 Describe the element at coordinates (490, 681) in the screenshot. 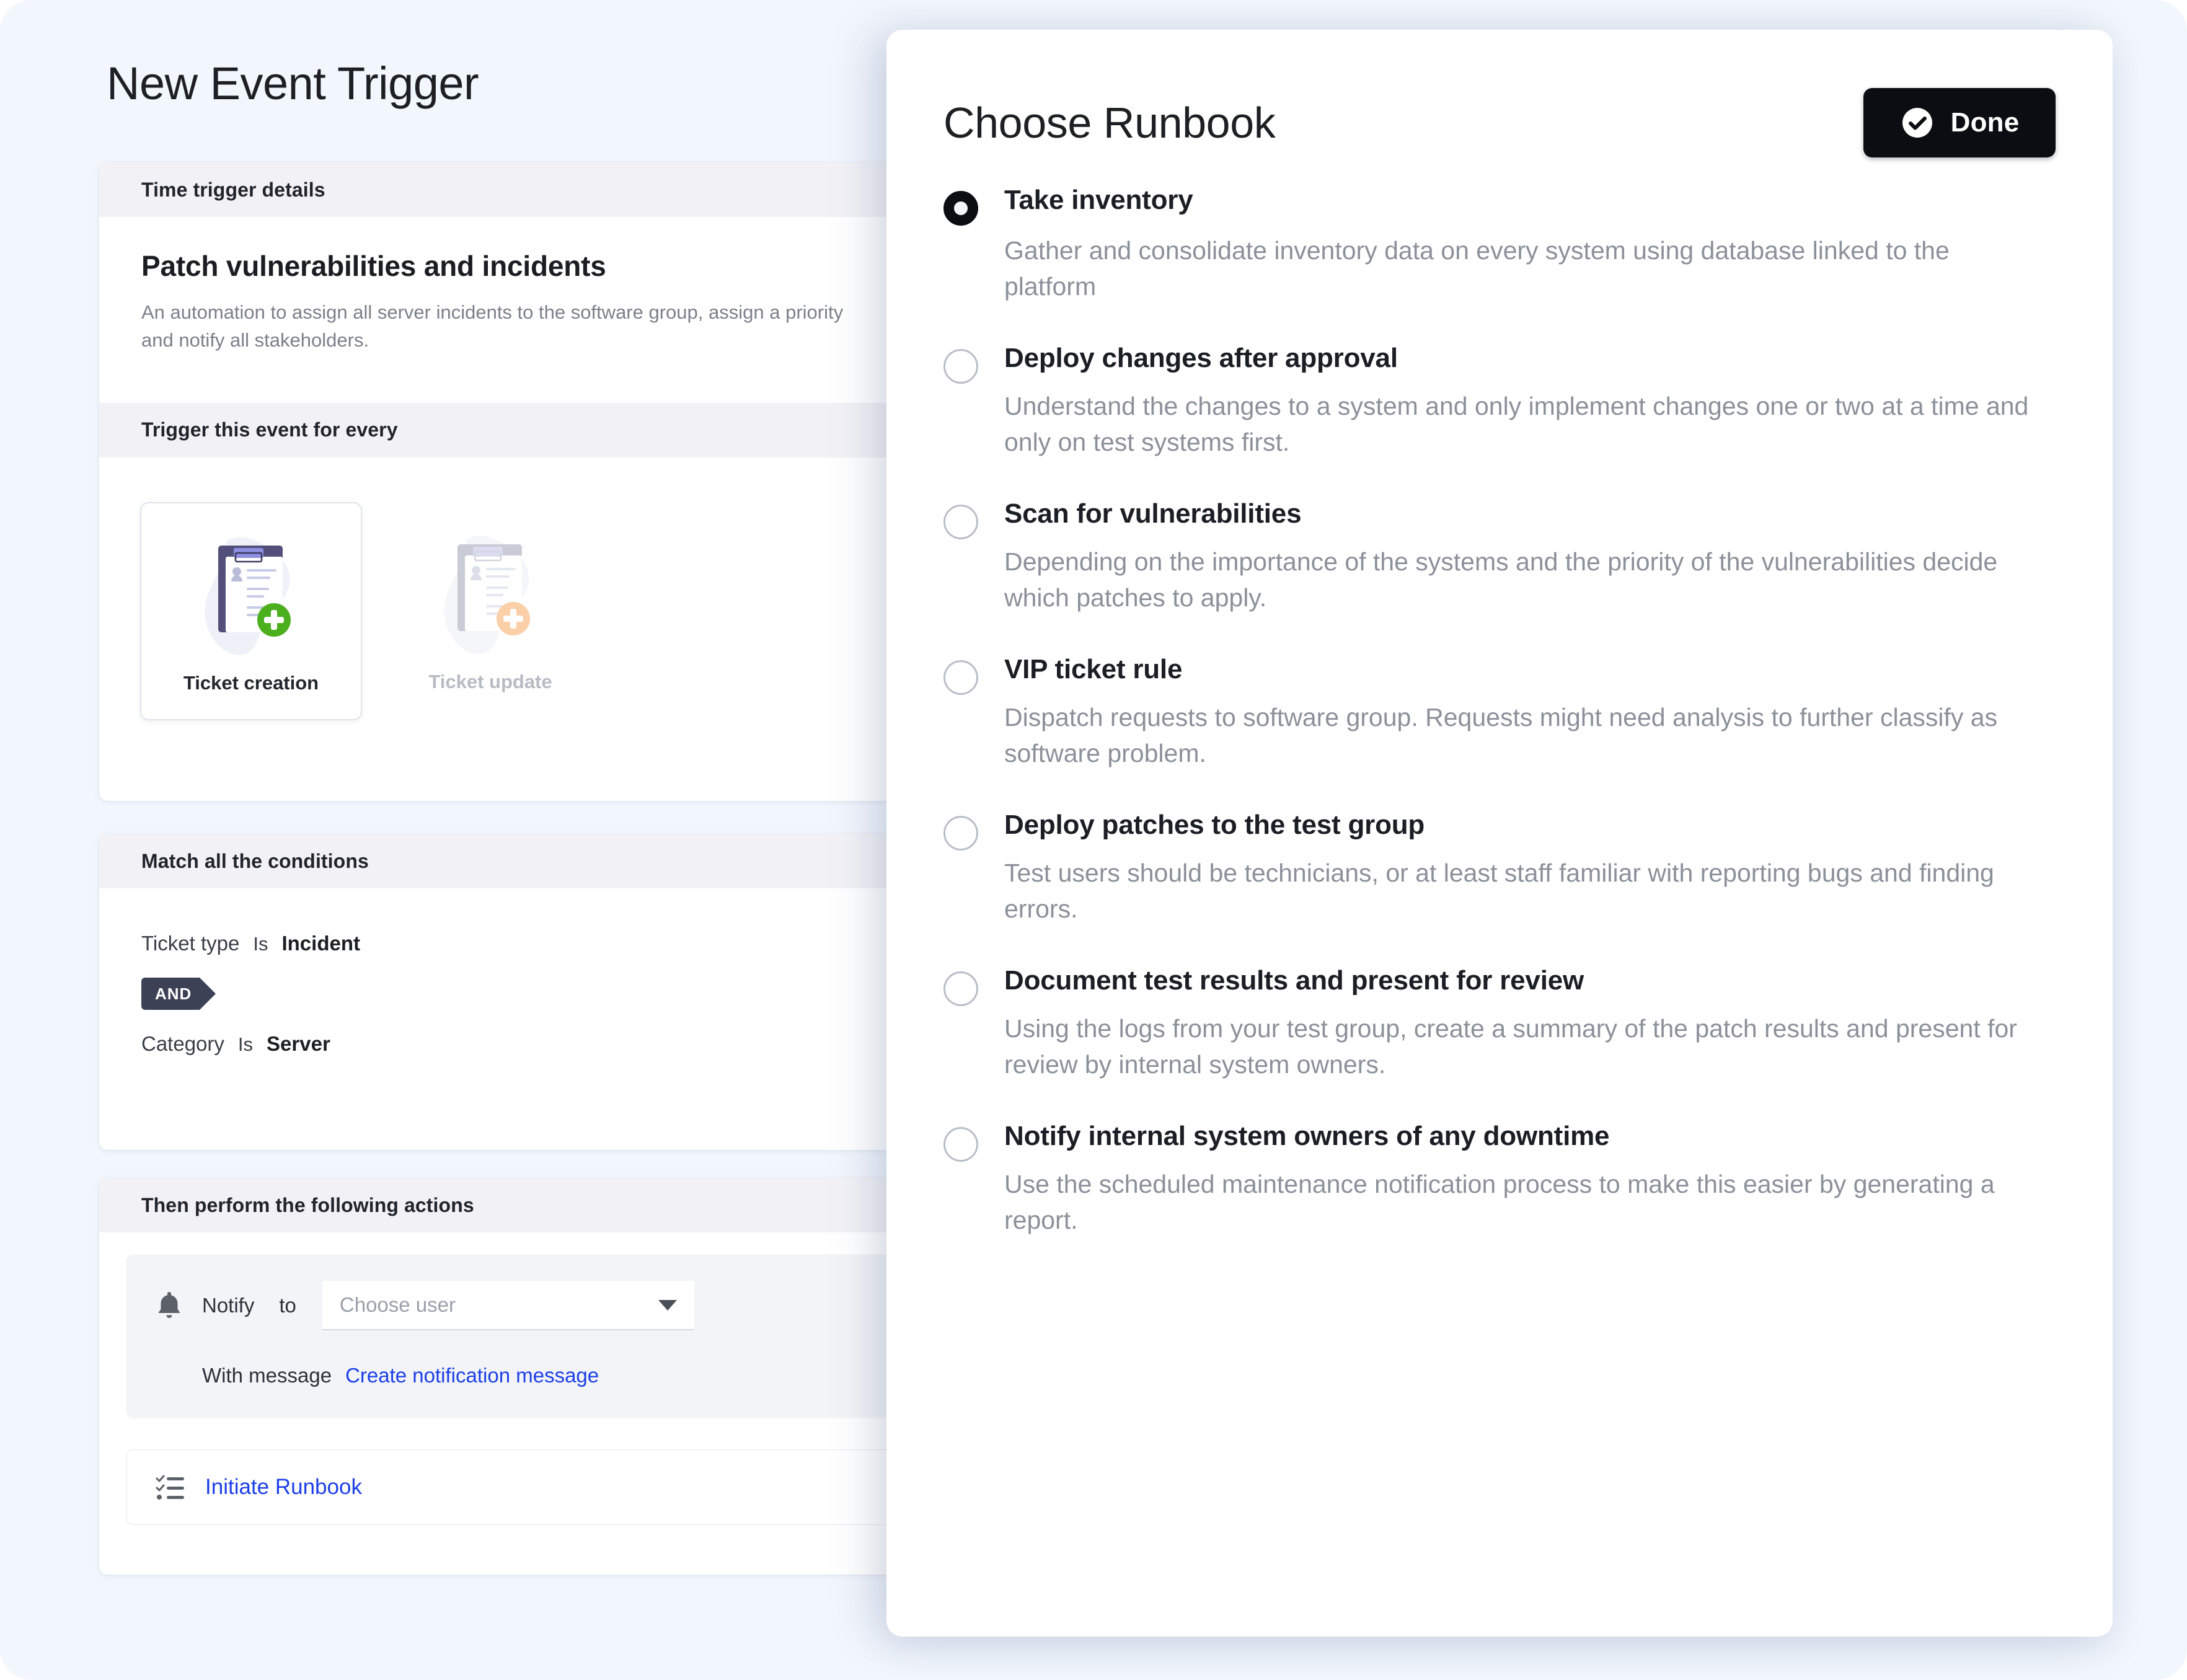

I see `trigger-tile-label: Ticket update` at that location.